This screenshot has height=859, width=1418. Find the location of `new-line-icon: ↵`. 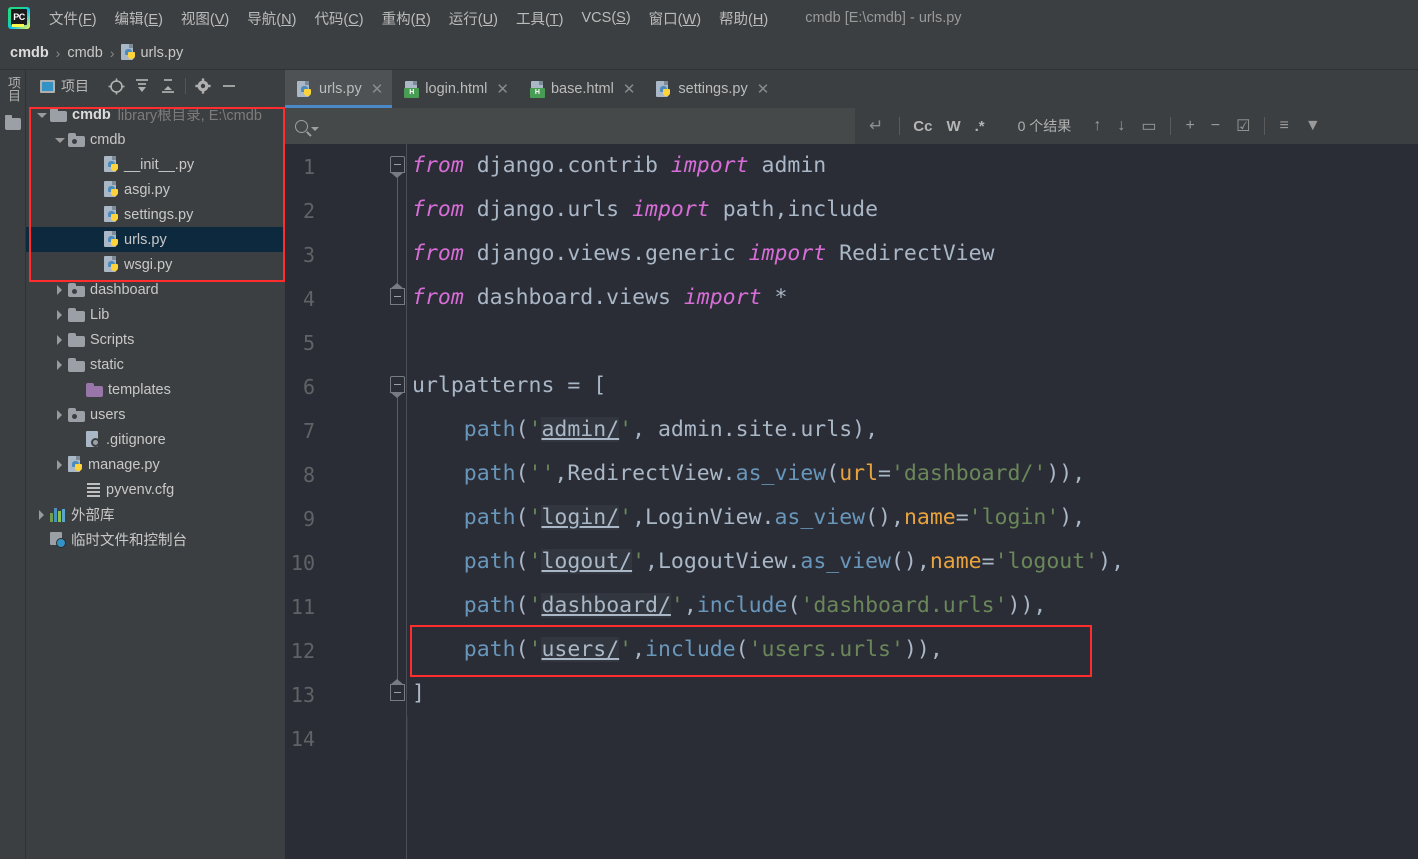

new-line-icon: ↵ is located at coordinates (876, 126).